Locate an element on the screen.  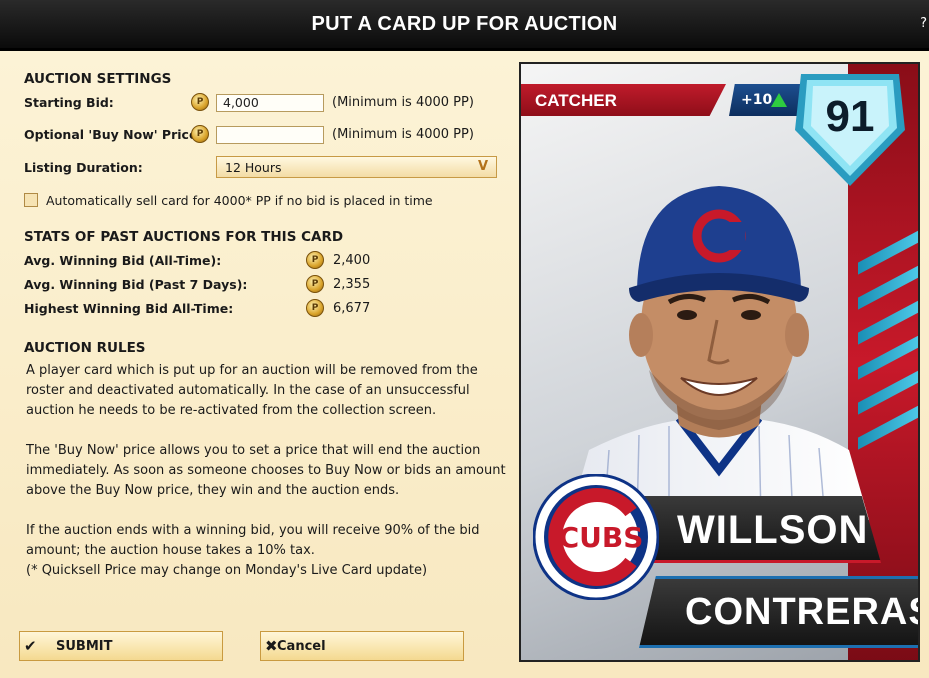
starting-bid-minimum: (Minimum is 4000 PP) is located at coordinates (403, 102).